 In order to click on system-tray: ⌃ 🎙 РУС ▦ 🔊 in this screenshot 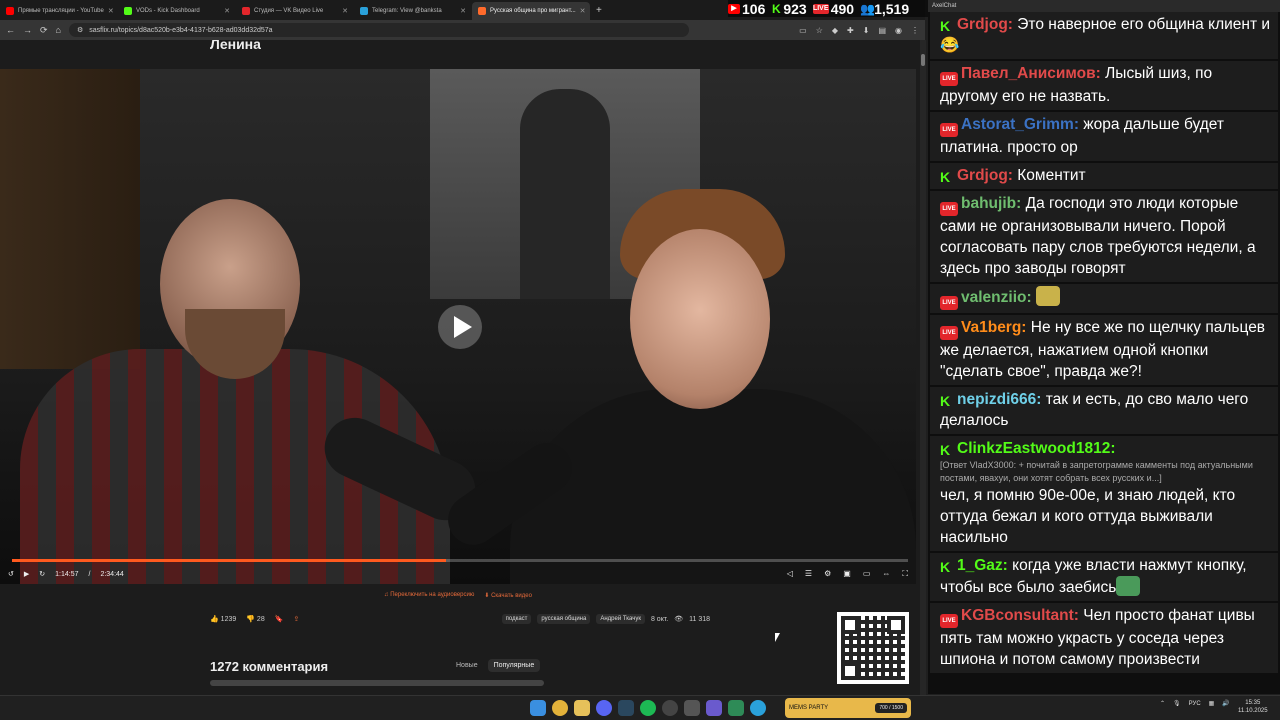, I will do `click(1195, 704)`.